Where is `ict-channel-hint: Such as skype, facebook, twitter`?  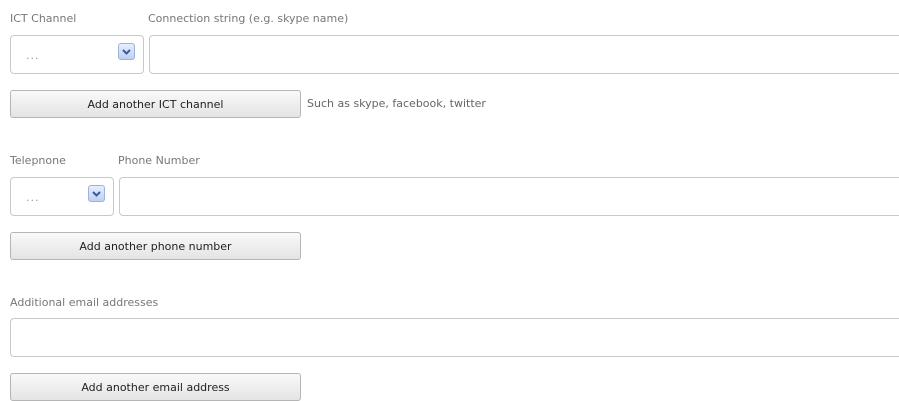 ict-channel-hint: Such as skype, facebook, twitter is located at coordinates (396, 103).